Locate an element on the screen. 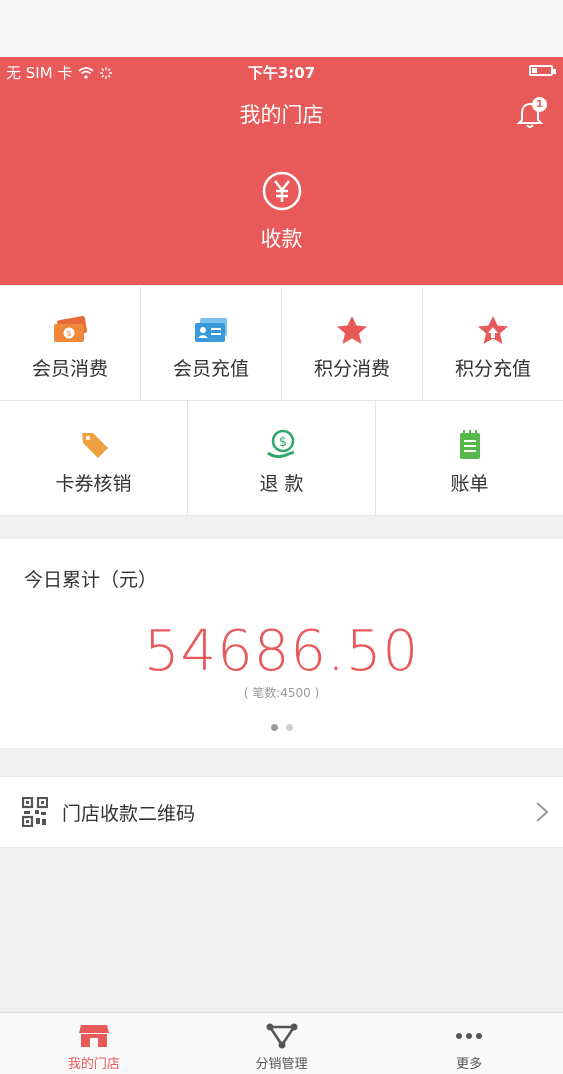 The image size is (563, 1074). tab-my-store: 我的门店 is located at coordinates (94, 1043).